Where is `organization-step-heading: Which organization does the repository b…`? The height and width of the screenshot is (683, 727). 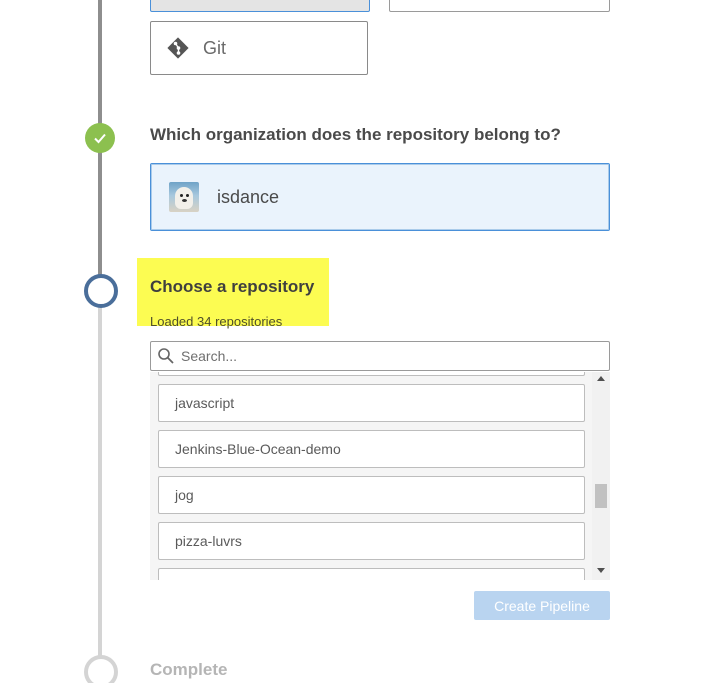 organization-step-heading: Which organization does the repository b… is located at coordinates (355, 134).